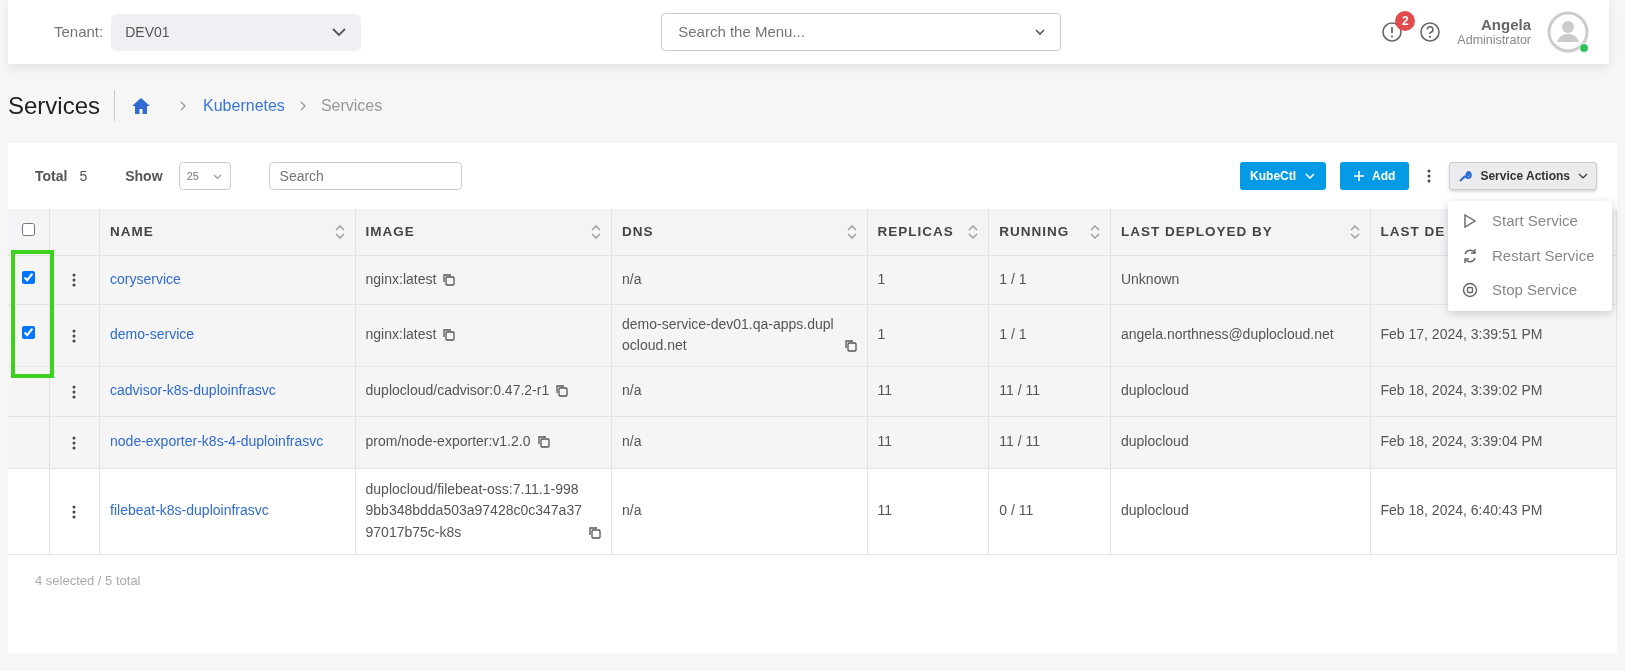  What do you see at coordinates (1465, 176) in the screenshot?
I see `wrench-icon` at bounding box center [1465, 176].